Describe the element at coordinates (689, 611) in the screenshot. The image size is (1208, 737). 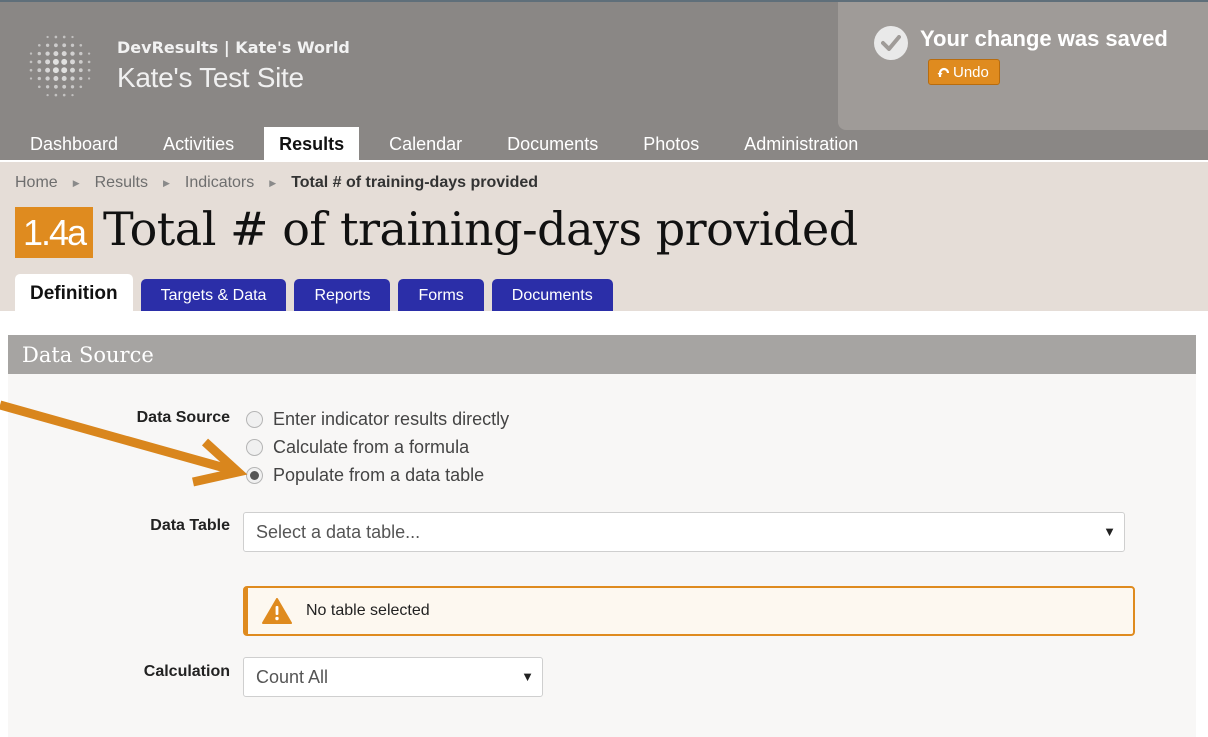
I see `no-table-warning: No table selected` at that location.